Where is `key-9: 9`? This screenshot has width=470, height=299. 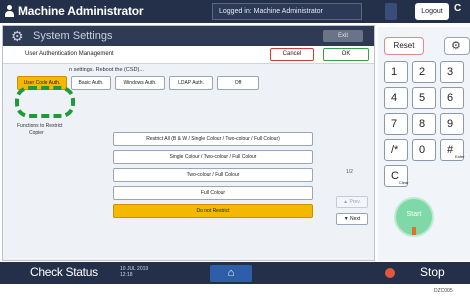 key-9: 9 is located at coordinates (452, 124).